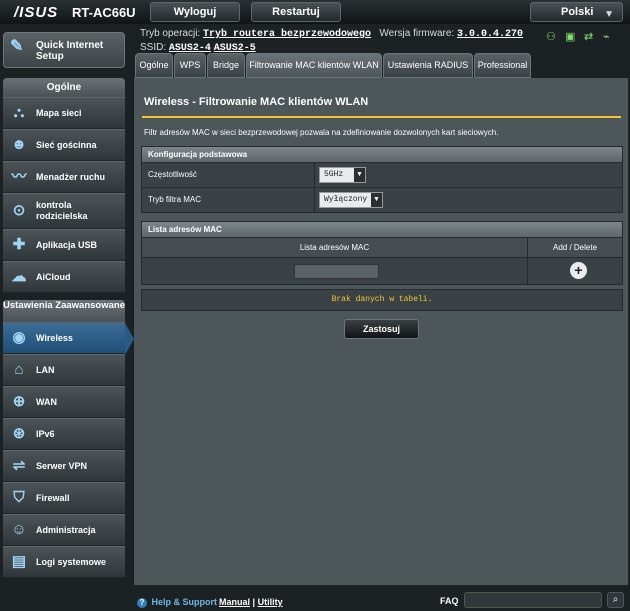 The image size is (630, 611). I want to click on ipv6-icon: ⊛, so click(19, 433).